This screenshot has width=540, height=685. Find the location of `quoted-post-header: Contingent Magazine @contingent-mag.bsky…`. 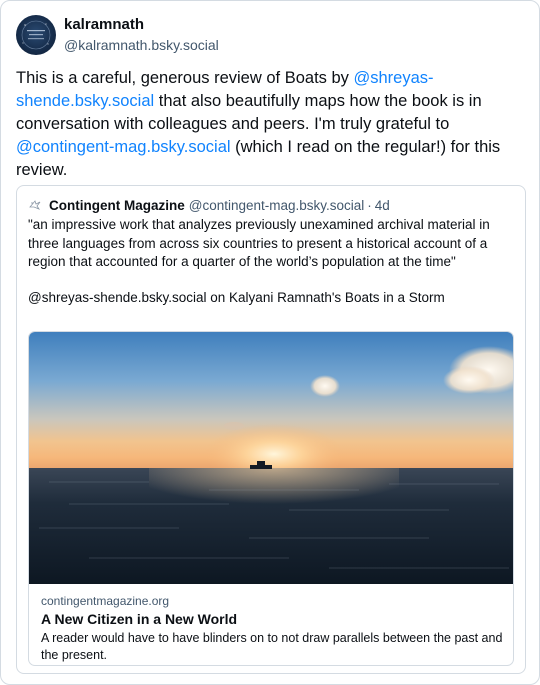

quoted-post-header: Contingent Magazine @contingent-mag.bsky… is located at coordinates (208, 205).